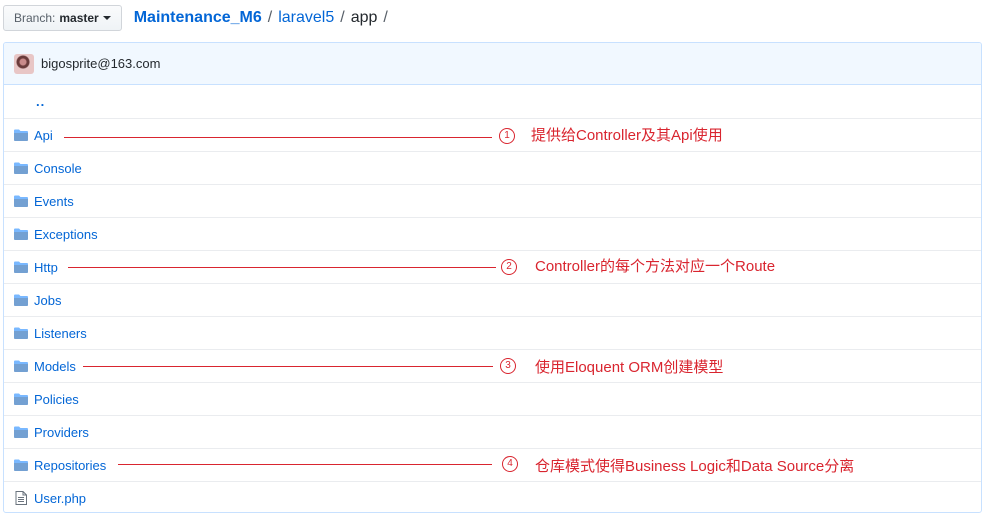 The image size is (990, 519). What do you see at coordinates (507, 136) in the screenshot?
I see `annotation-marker: 1` at bounding box center [507, 136].